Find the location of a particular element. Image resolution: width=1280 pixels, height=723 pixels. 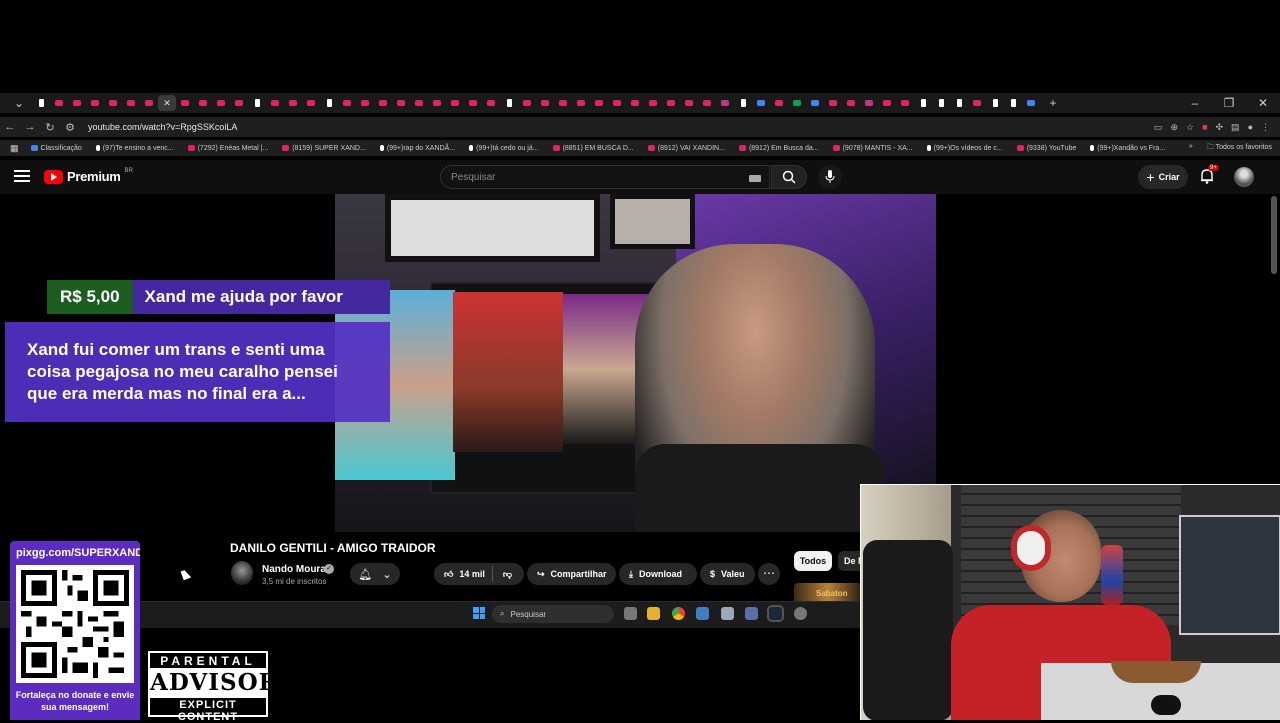

notifications-button: 9+ is located at coordinates (1209, 175).